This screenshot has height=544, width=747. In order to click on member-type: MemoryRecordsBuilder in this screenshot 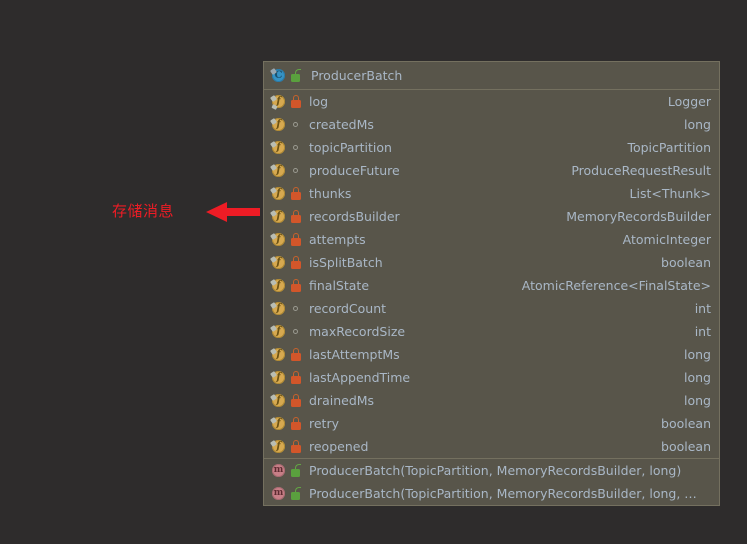, I will do `click(638, 216)`.